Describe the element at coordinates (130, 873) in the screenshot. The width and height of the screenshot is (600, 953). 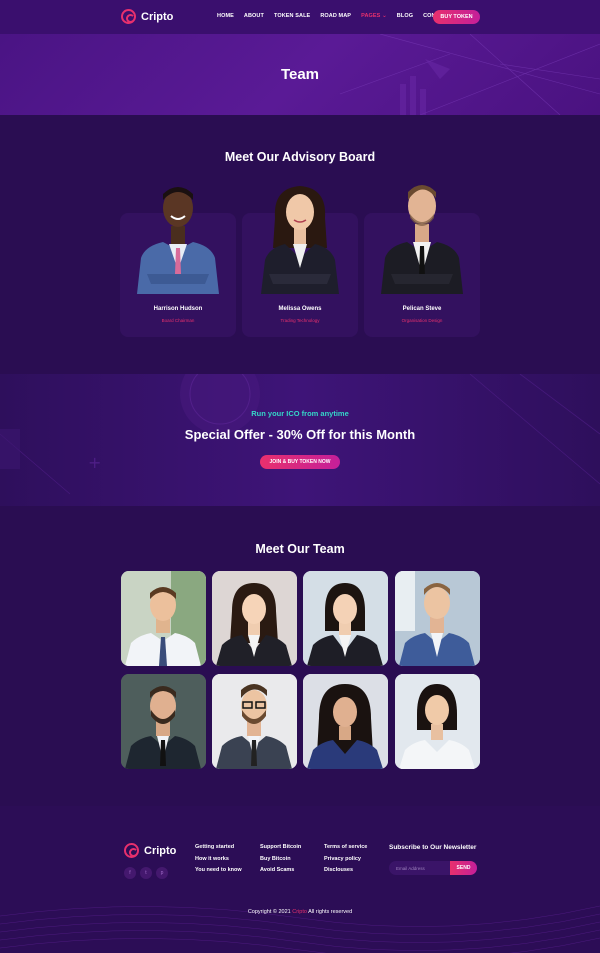
I see `facebook-icon: f` at that location.